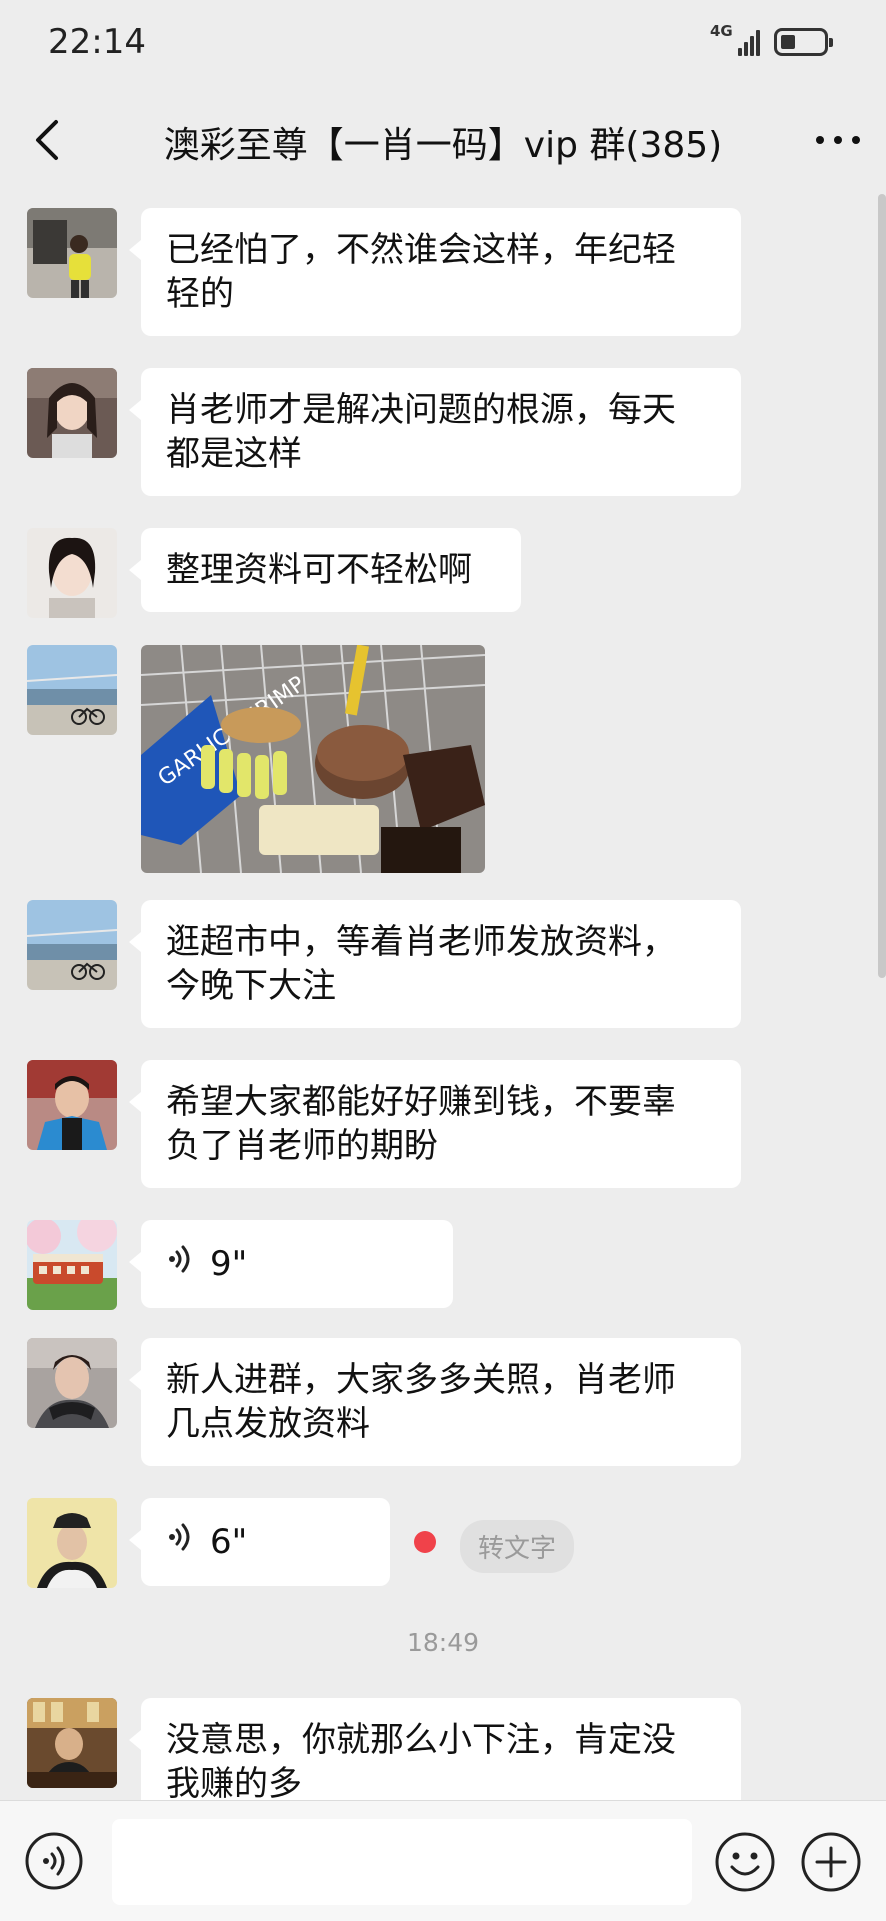 Image resolution: width=886 pixels, height=1921 pixels. What do you see at coordinates (234, 1782) in the screenshot?
I see `message-text: 我赚的多` at bounding box center [234, 1782].